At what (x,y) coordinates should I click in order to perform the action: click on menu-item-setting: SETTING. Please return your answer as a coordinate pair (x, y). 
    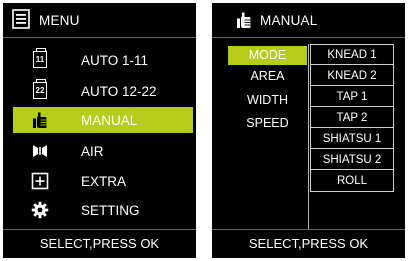
    Looking at the image, I should click on (103, 210).